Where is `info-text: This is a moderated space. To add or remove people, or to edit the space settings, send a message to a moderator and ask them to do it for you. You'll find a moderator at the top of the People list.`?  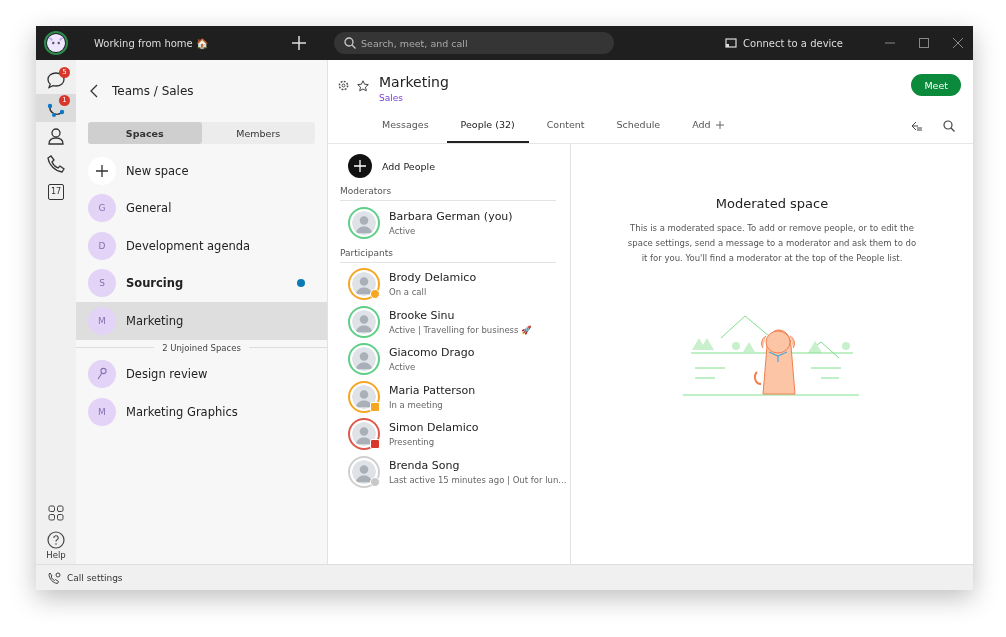 info-text: This is a moderated space. To add or remove people, or to edit the space settings, send a message to a moderator and ask them to do it for you. You'll find a moderator at the top of the People list. is located at coordinates (772, 243).